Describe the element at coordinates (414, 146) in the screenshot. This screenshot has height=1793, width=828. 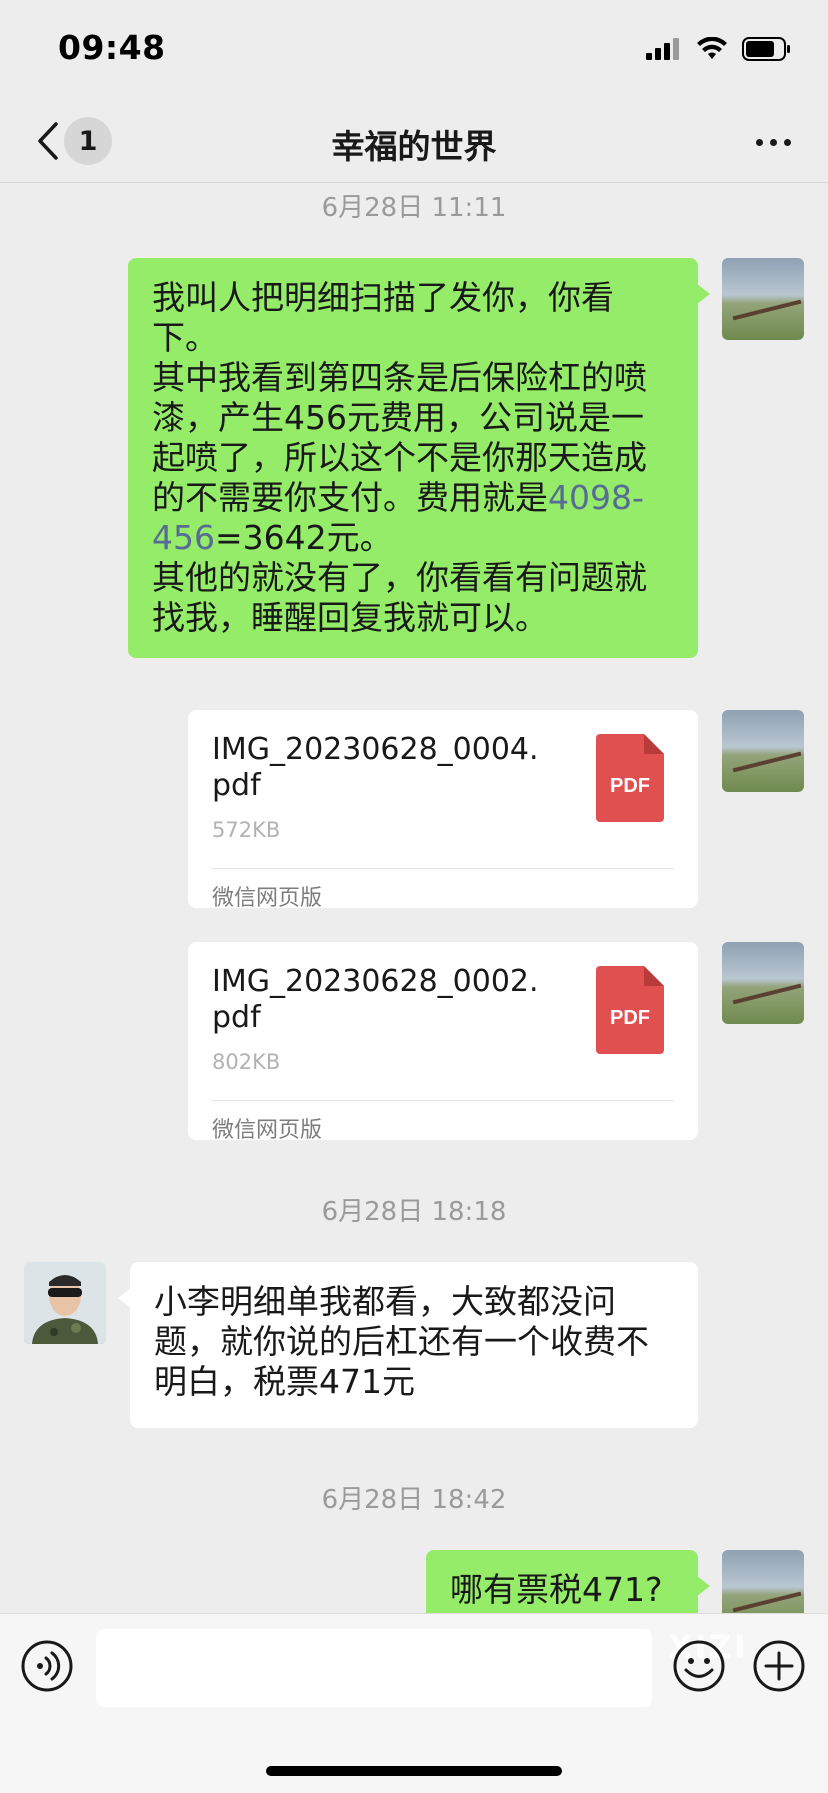
I see `chat-title: 幸福的世界` at that location.